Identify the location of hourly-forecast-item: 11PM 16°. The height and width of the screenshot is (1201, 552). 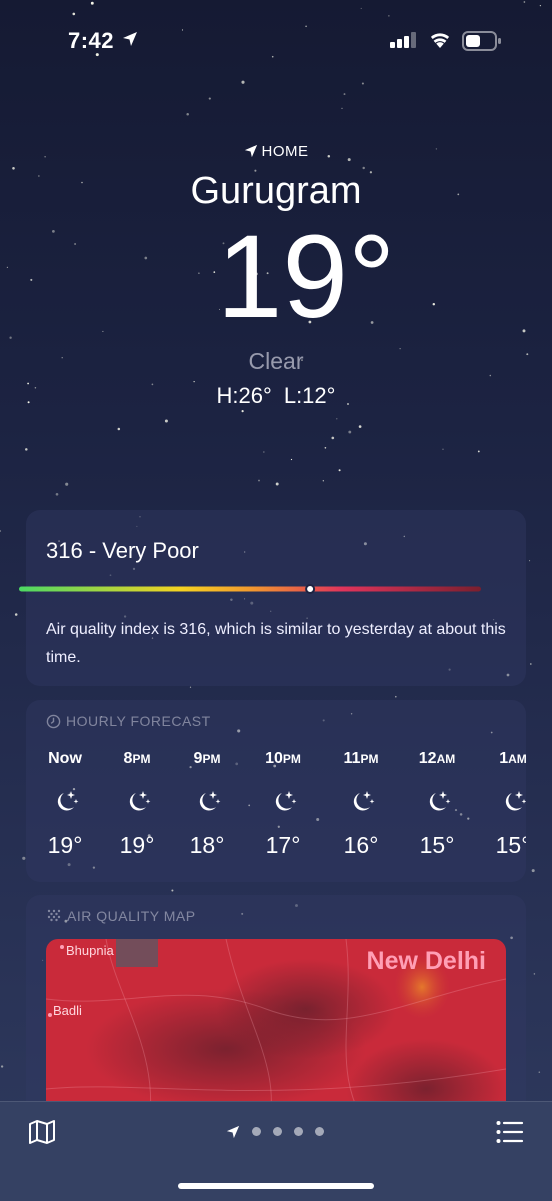
(361, 804).